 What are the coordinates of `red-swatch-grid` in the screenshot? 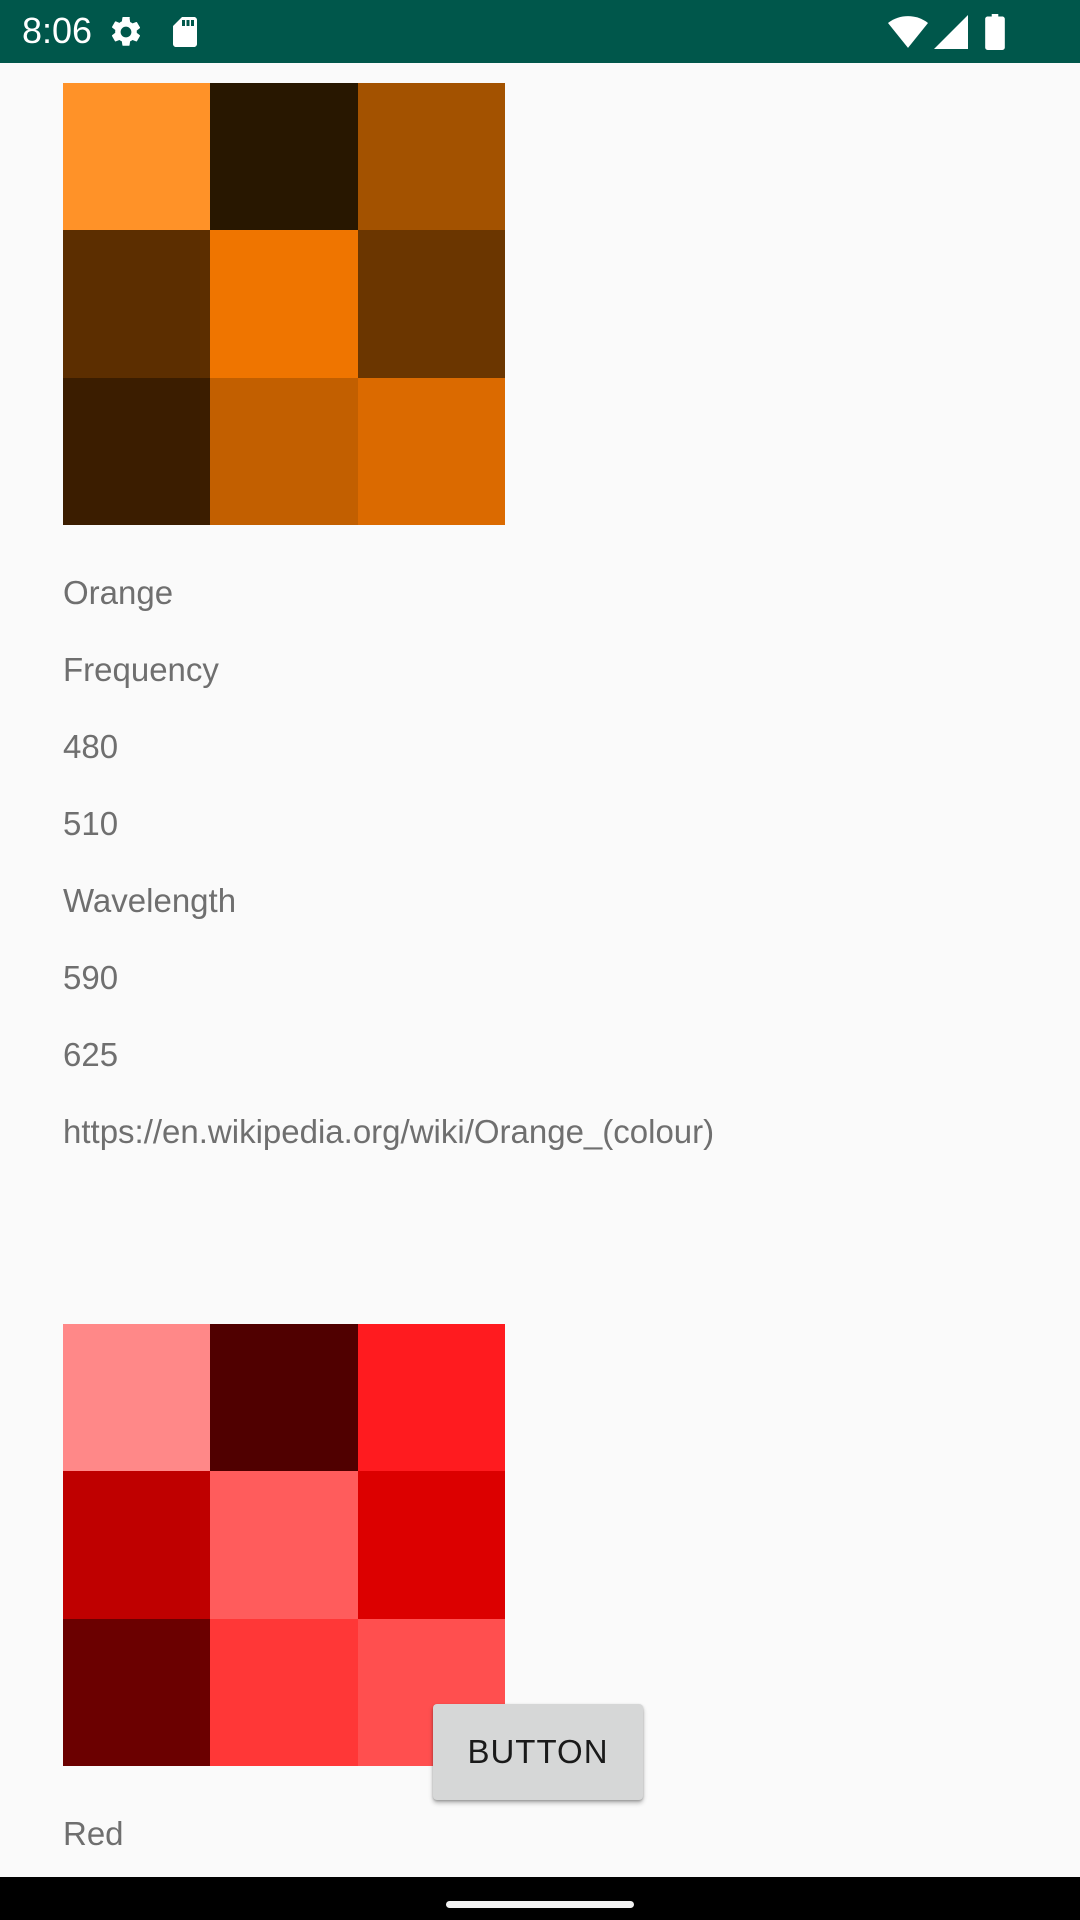 It's located at (284, 1545).